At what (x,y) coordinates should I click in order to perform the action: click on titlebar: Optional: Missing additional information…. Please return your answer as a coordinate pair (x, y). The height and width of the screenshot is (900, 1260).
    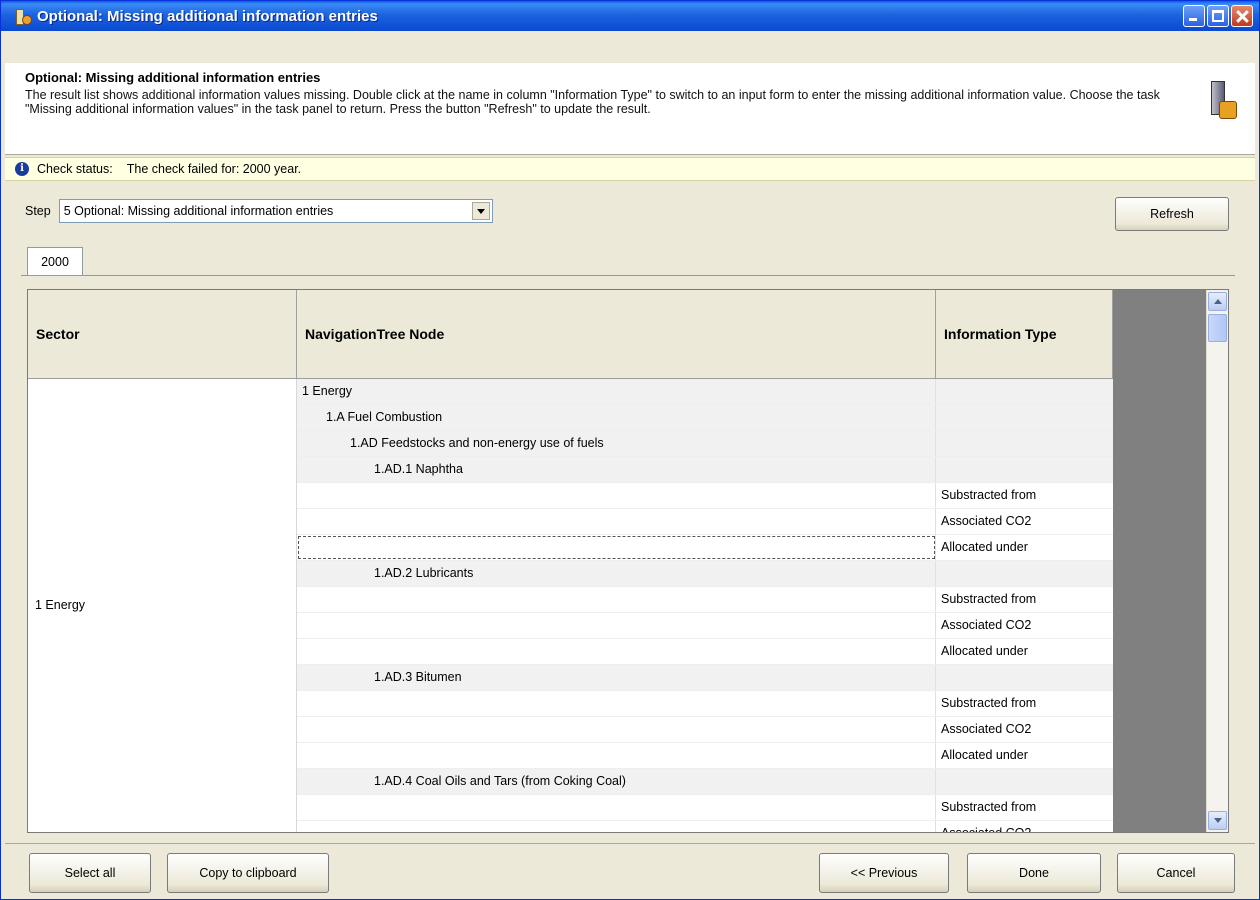
    Looking at the image, I should click on (630, 16).